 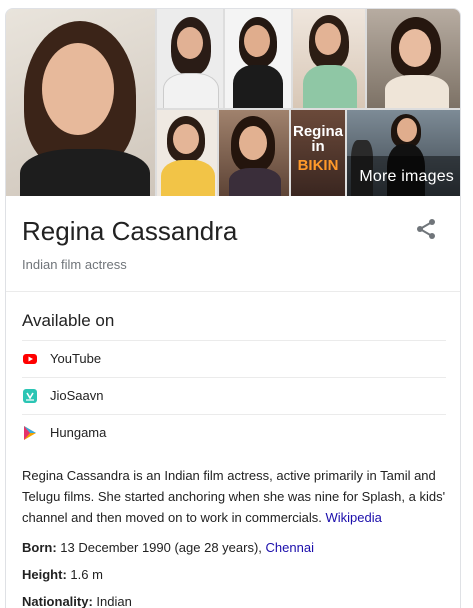 I want to click on more-images-thumbnail: More images, so click(x=403, y=153).